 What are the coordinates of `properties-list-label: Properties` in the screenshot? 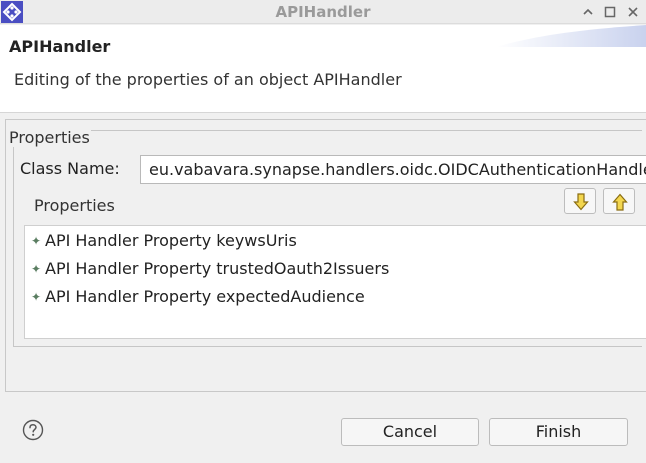 It's located at (74, 205).